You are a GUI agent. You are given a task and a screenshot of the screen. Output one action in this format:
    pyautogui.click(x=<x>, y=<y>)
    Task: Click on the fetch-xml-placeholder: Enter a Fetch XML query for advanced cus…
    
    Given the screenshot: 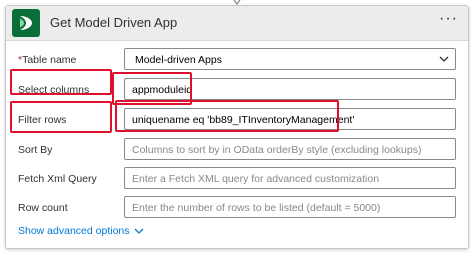 What is the action you would take?
    pyautogui.click(x=256, y=179)
    